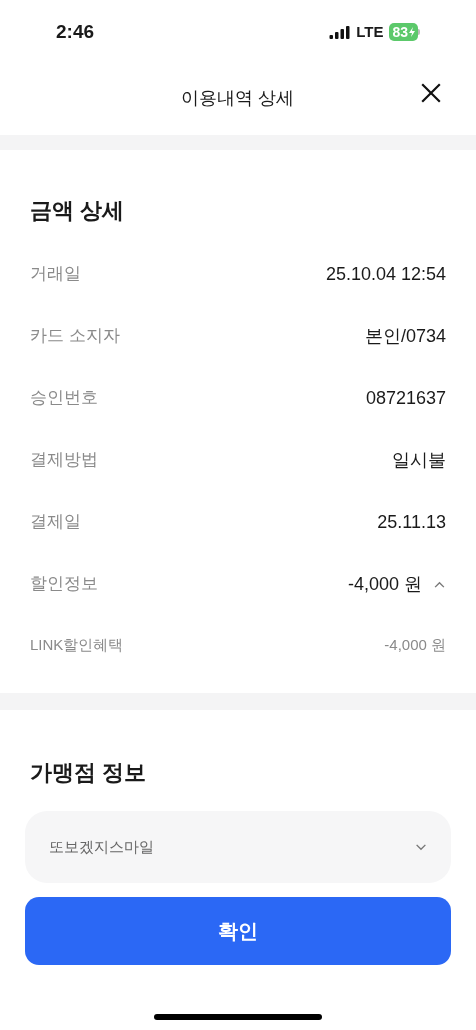 This screenshot has height=1030, width=476. What do you see at coordinates (55, 274) in the screenshot?
I see `row-label: 거래일` at bounding box center [55, 274].